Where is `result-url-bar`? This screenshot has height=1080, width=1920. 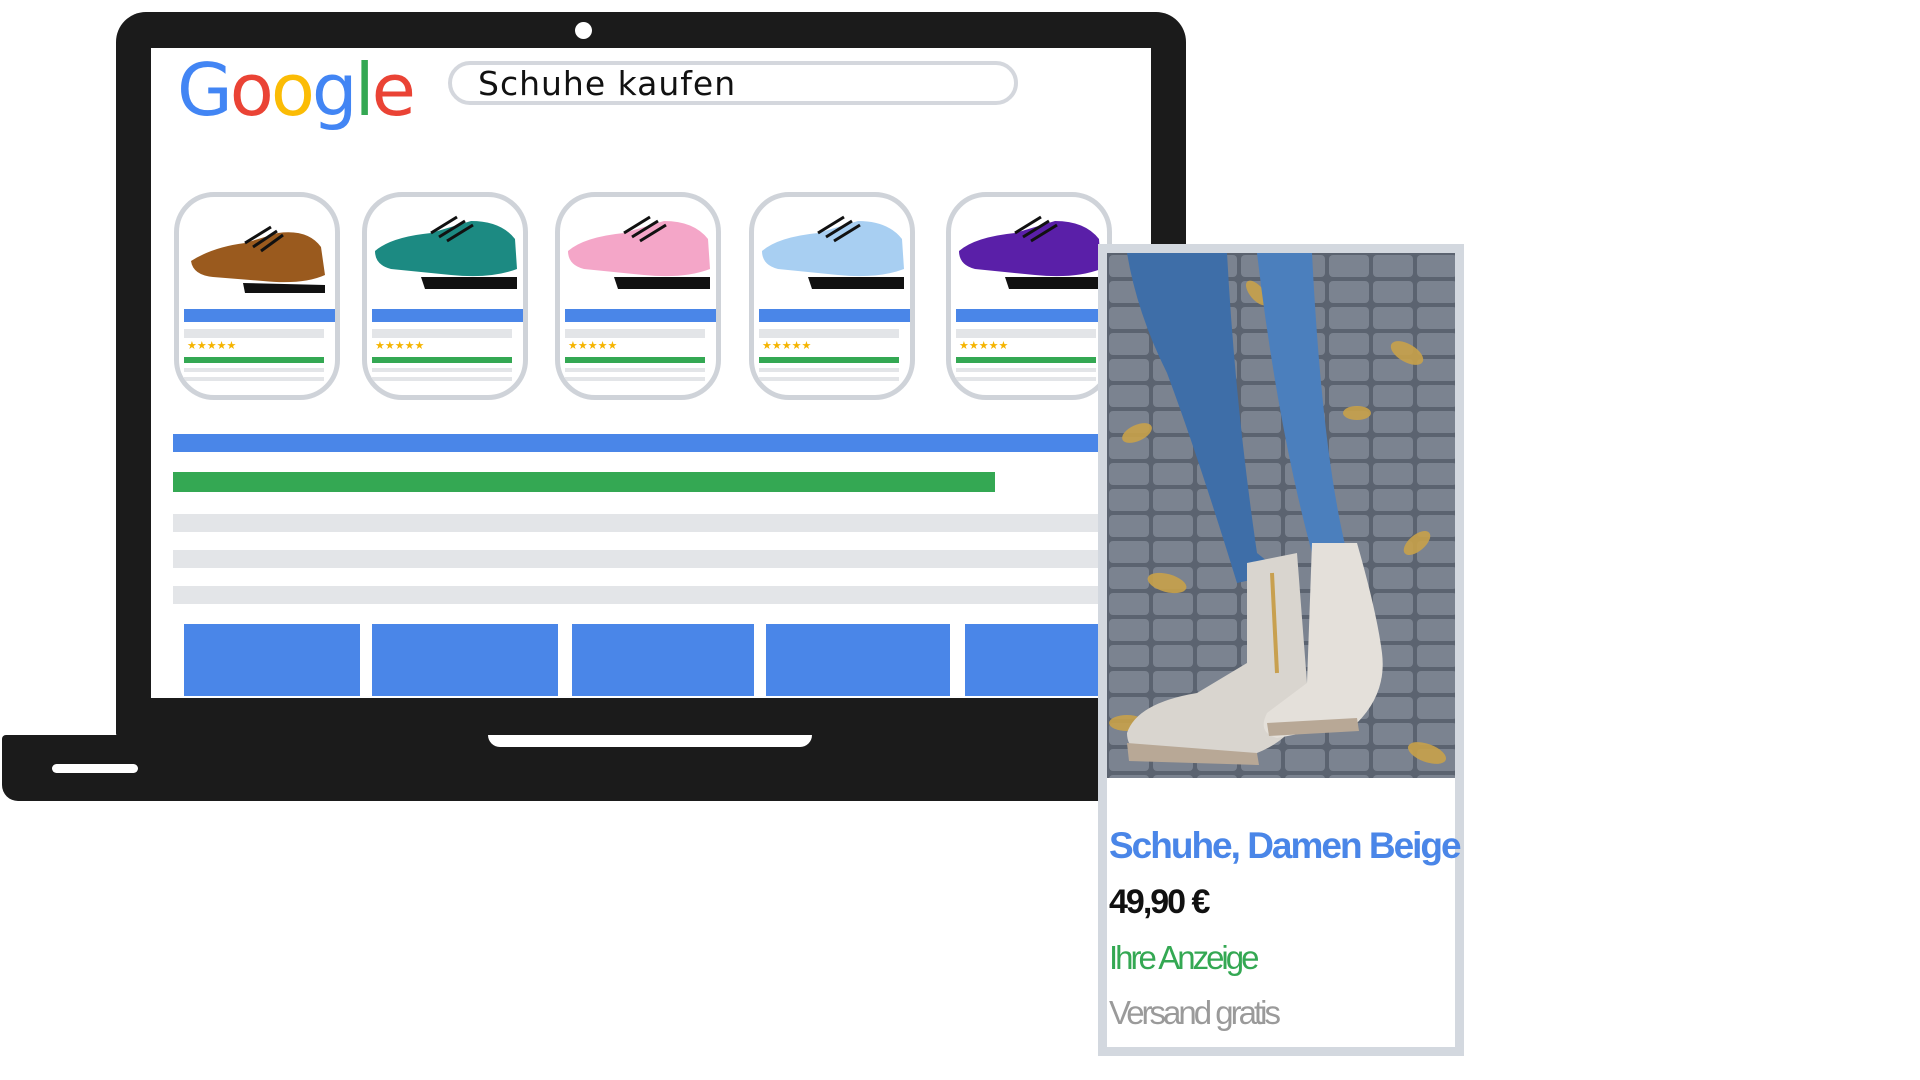
result-url-bar is located at coordinates (584, 482).